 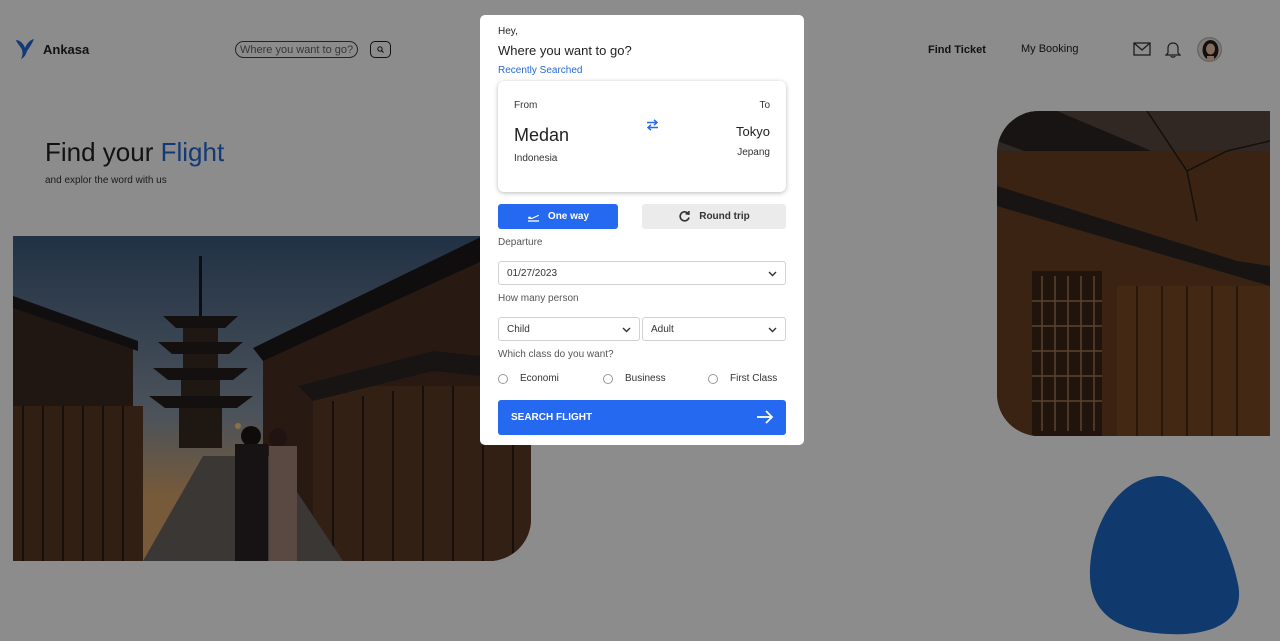 What do you see at coordinates (568, 216) in the screenshot?
I see `one-way-label: One way` at bounding box center [568, 216].